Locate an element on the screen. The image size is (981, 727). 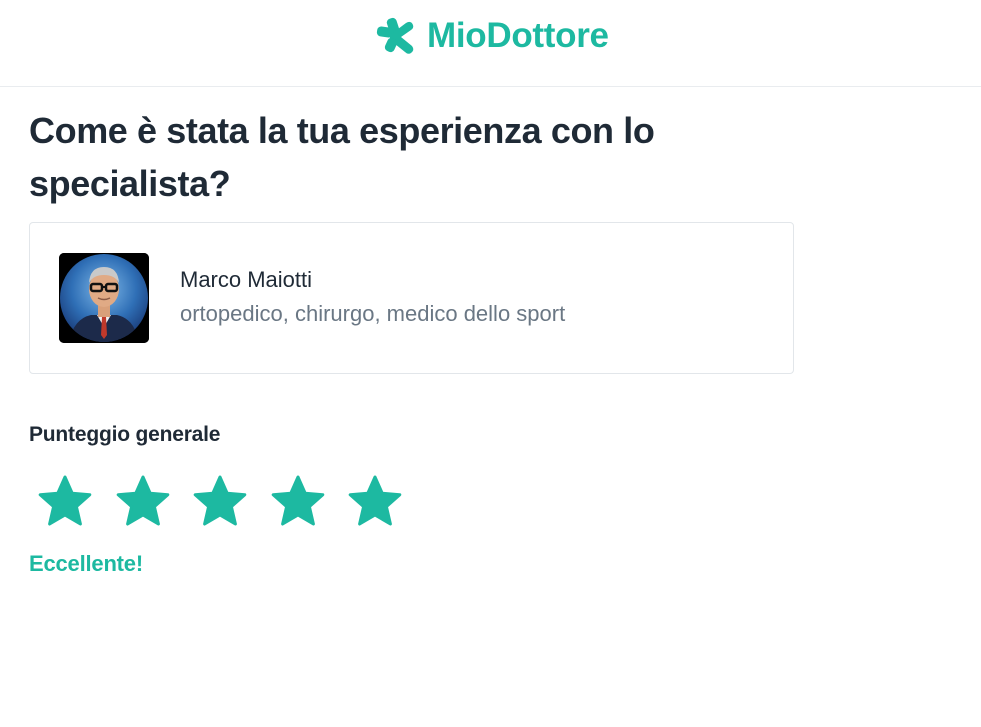
miodottore-logo-icon is located at coordinates (395, 35).